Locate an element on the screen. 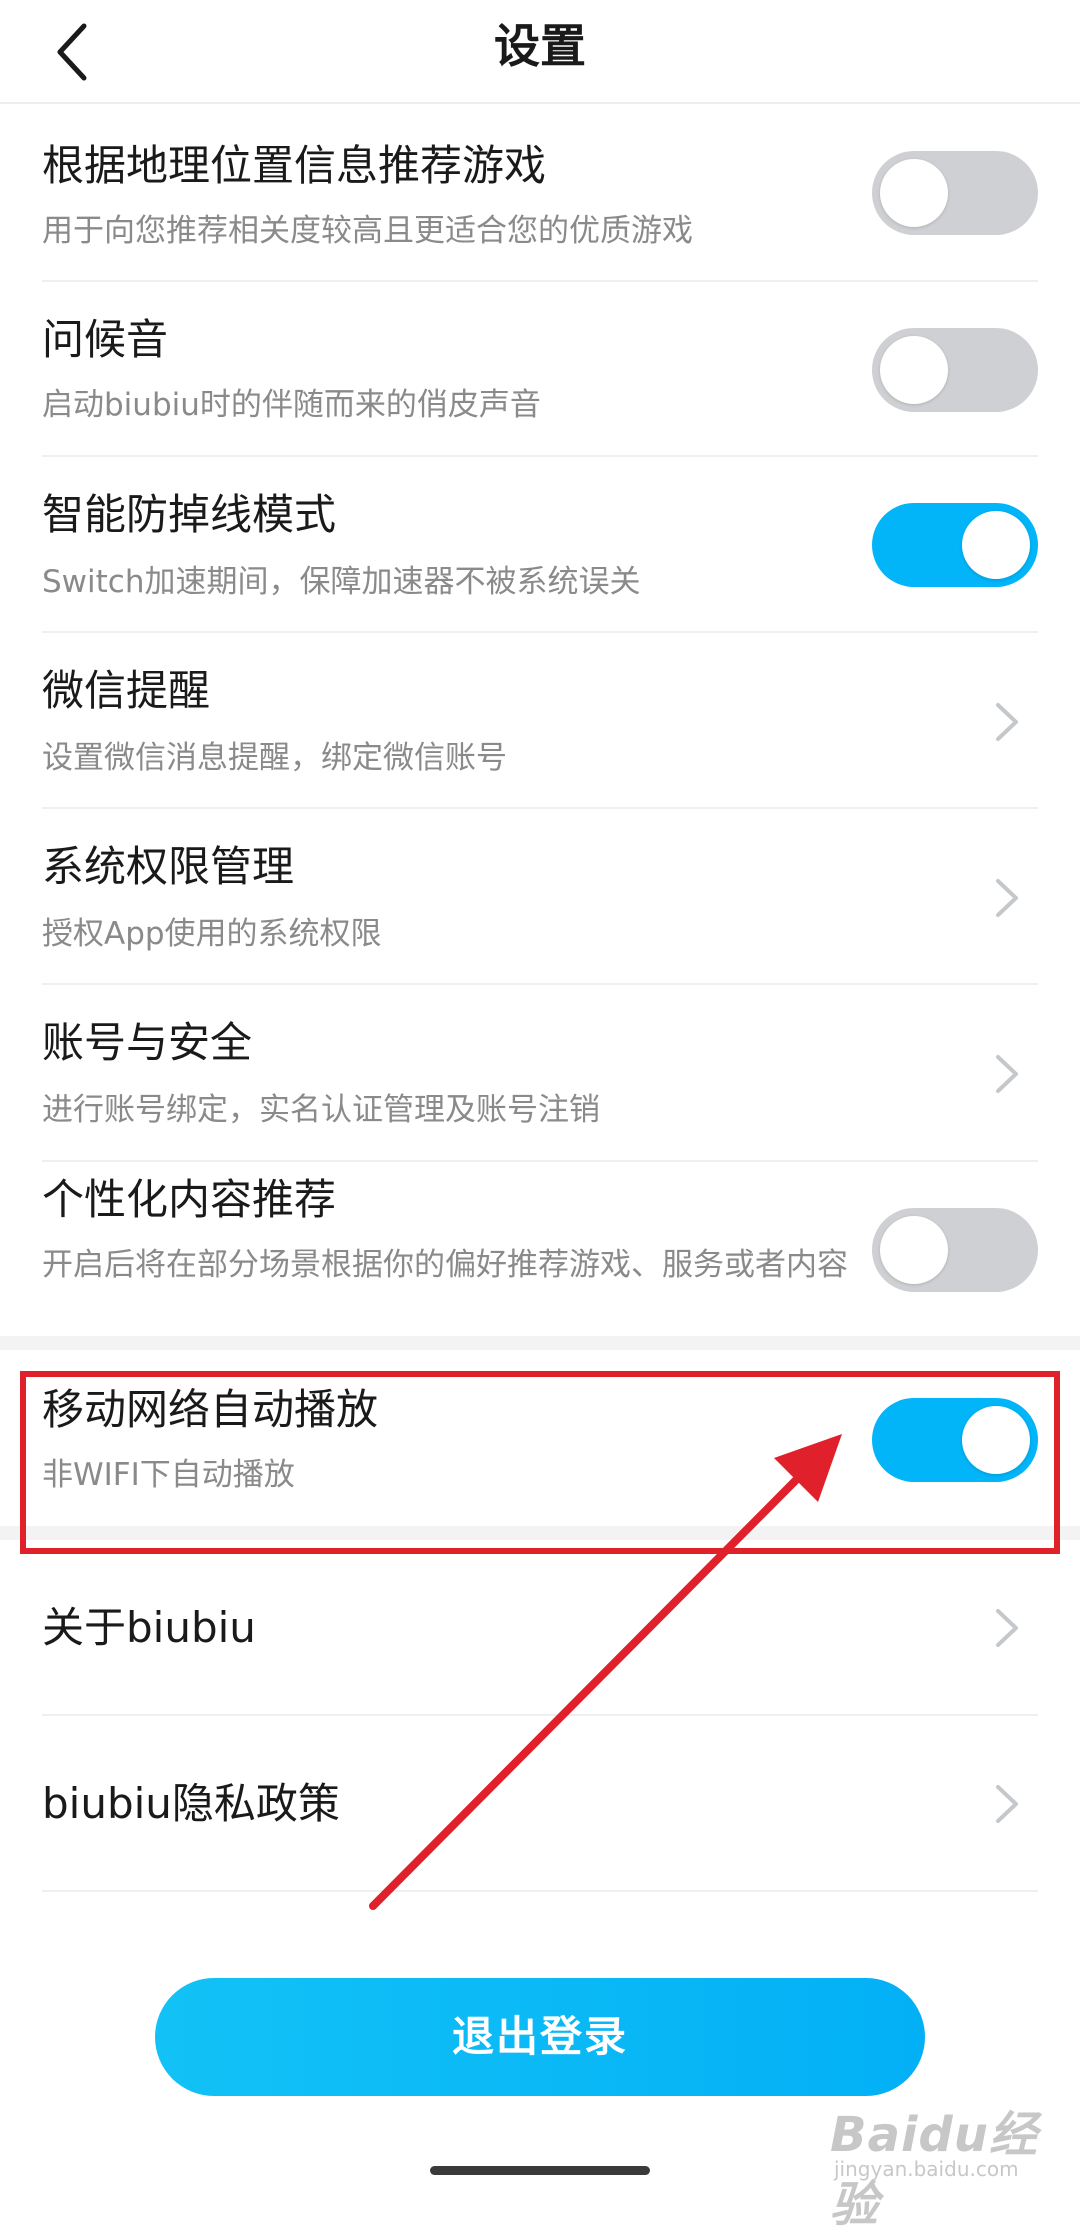  setting-title: 问候音 is located at coordinates (105, 339).